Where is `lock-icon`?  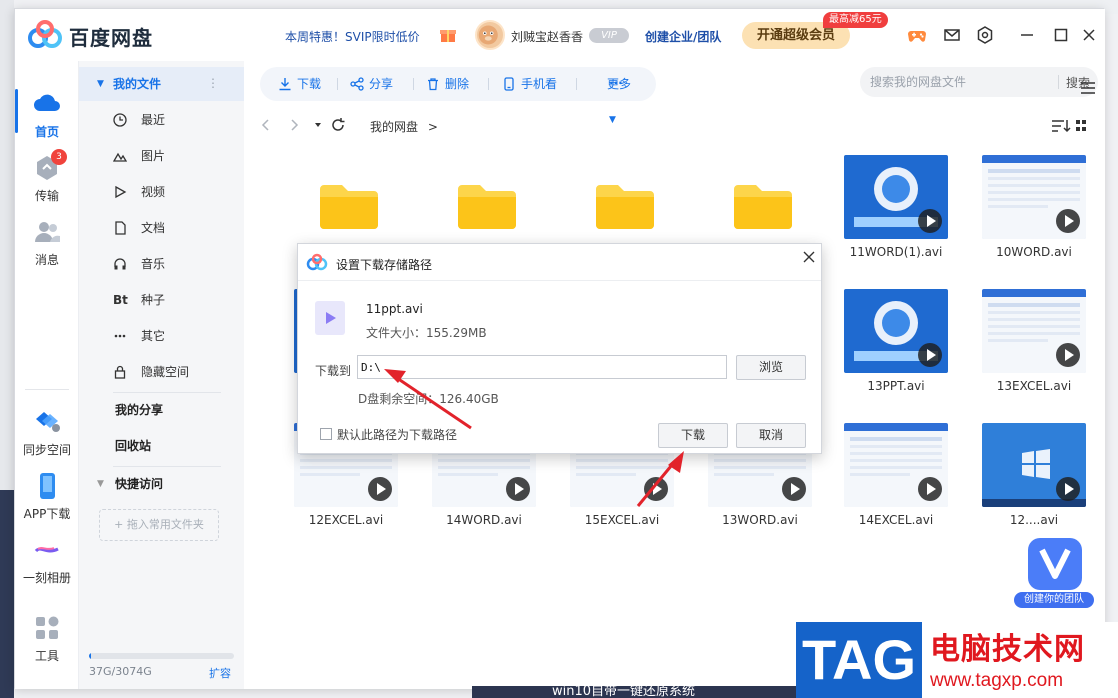
lock-icon is located at coordinates (120, 372).